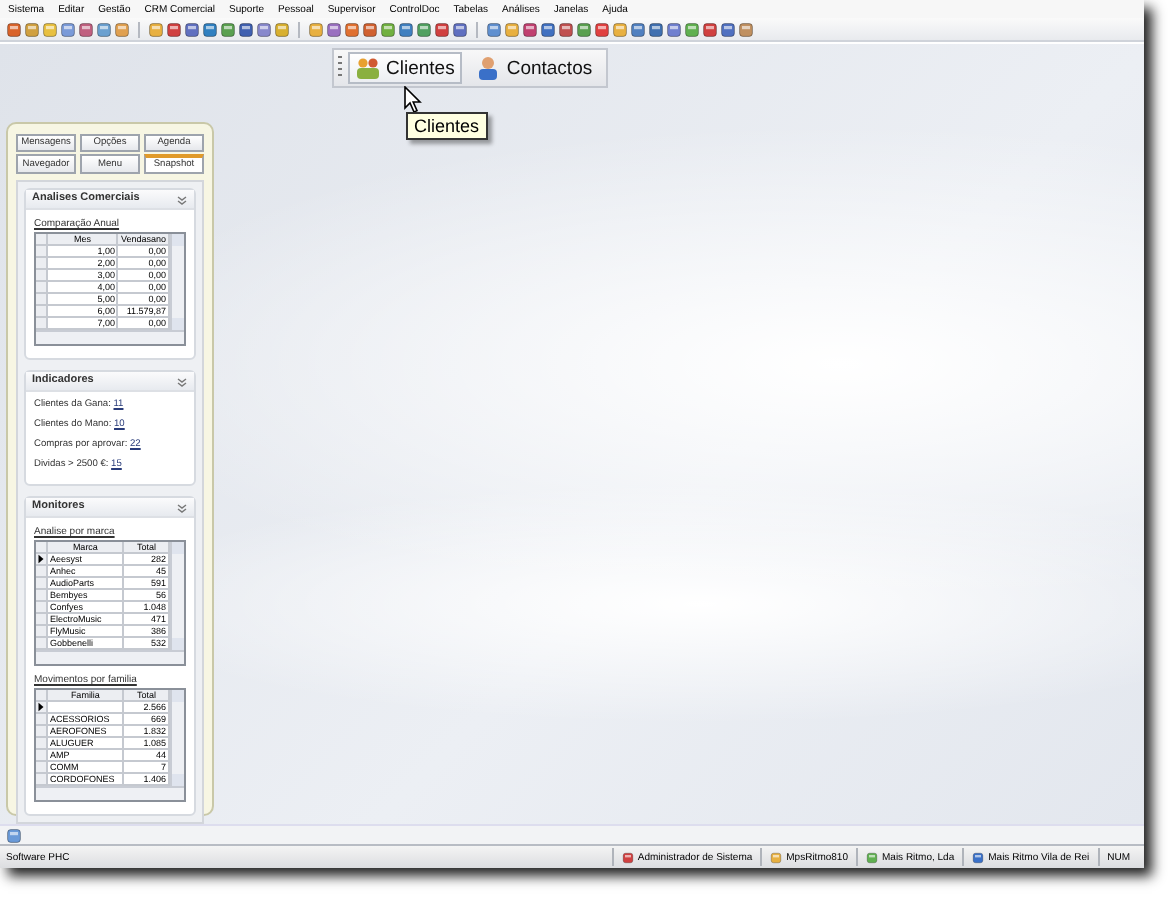 This screenshot has width=1168, height=900. I want to click on people-icon, so click(368, 68).